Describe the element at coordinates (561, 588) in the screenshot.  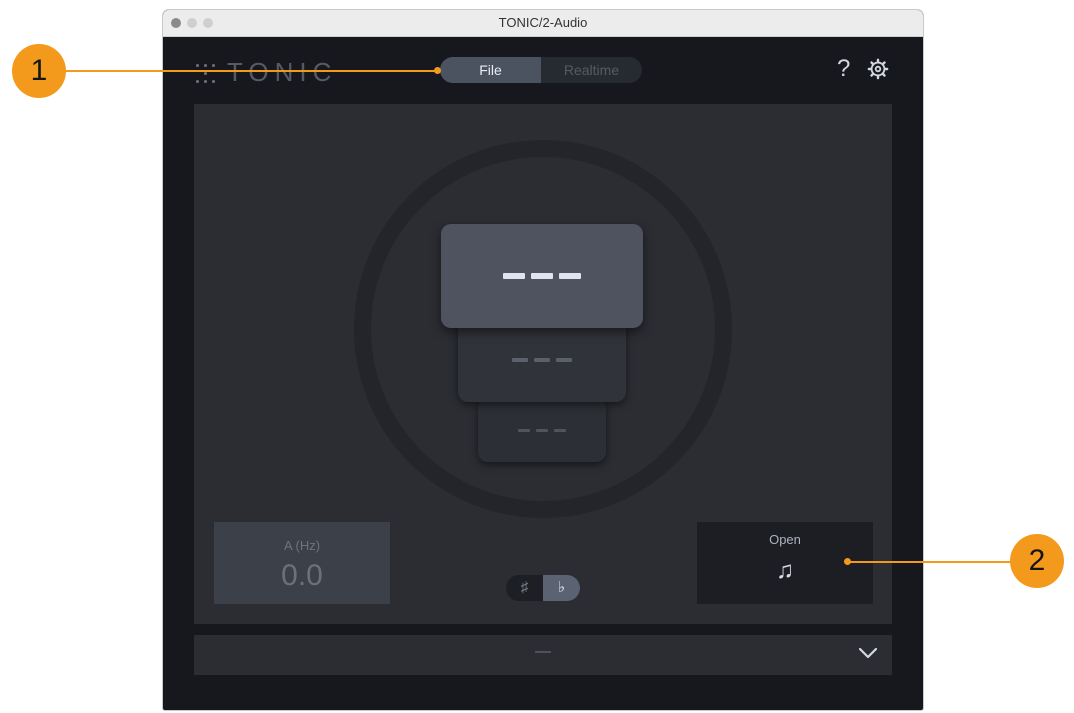
I see `flat-button: ♭` at that location.